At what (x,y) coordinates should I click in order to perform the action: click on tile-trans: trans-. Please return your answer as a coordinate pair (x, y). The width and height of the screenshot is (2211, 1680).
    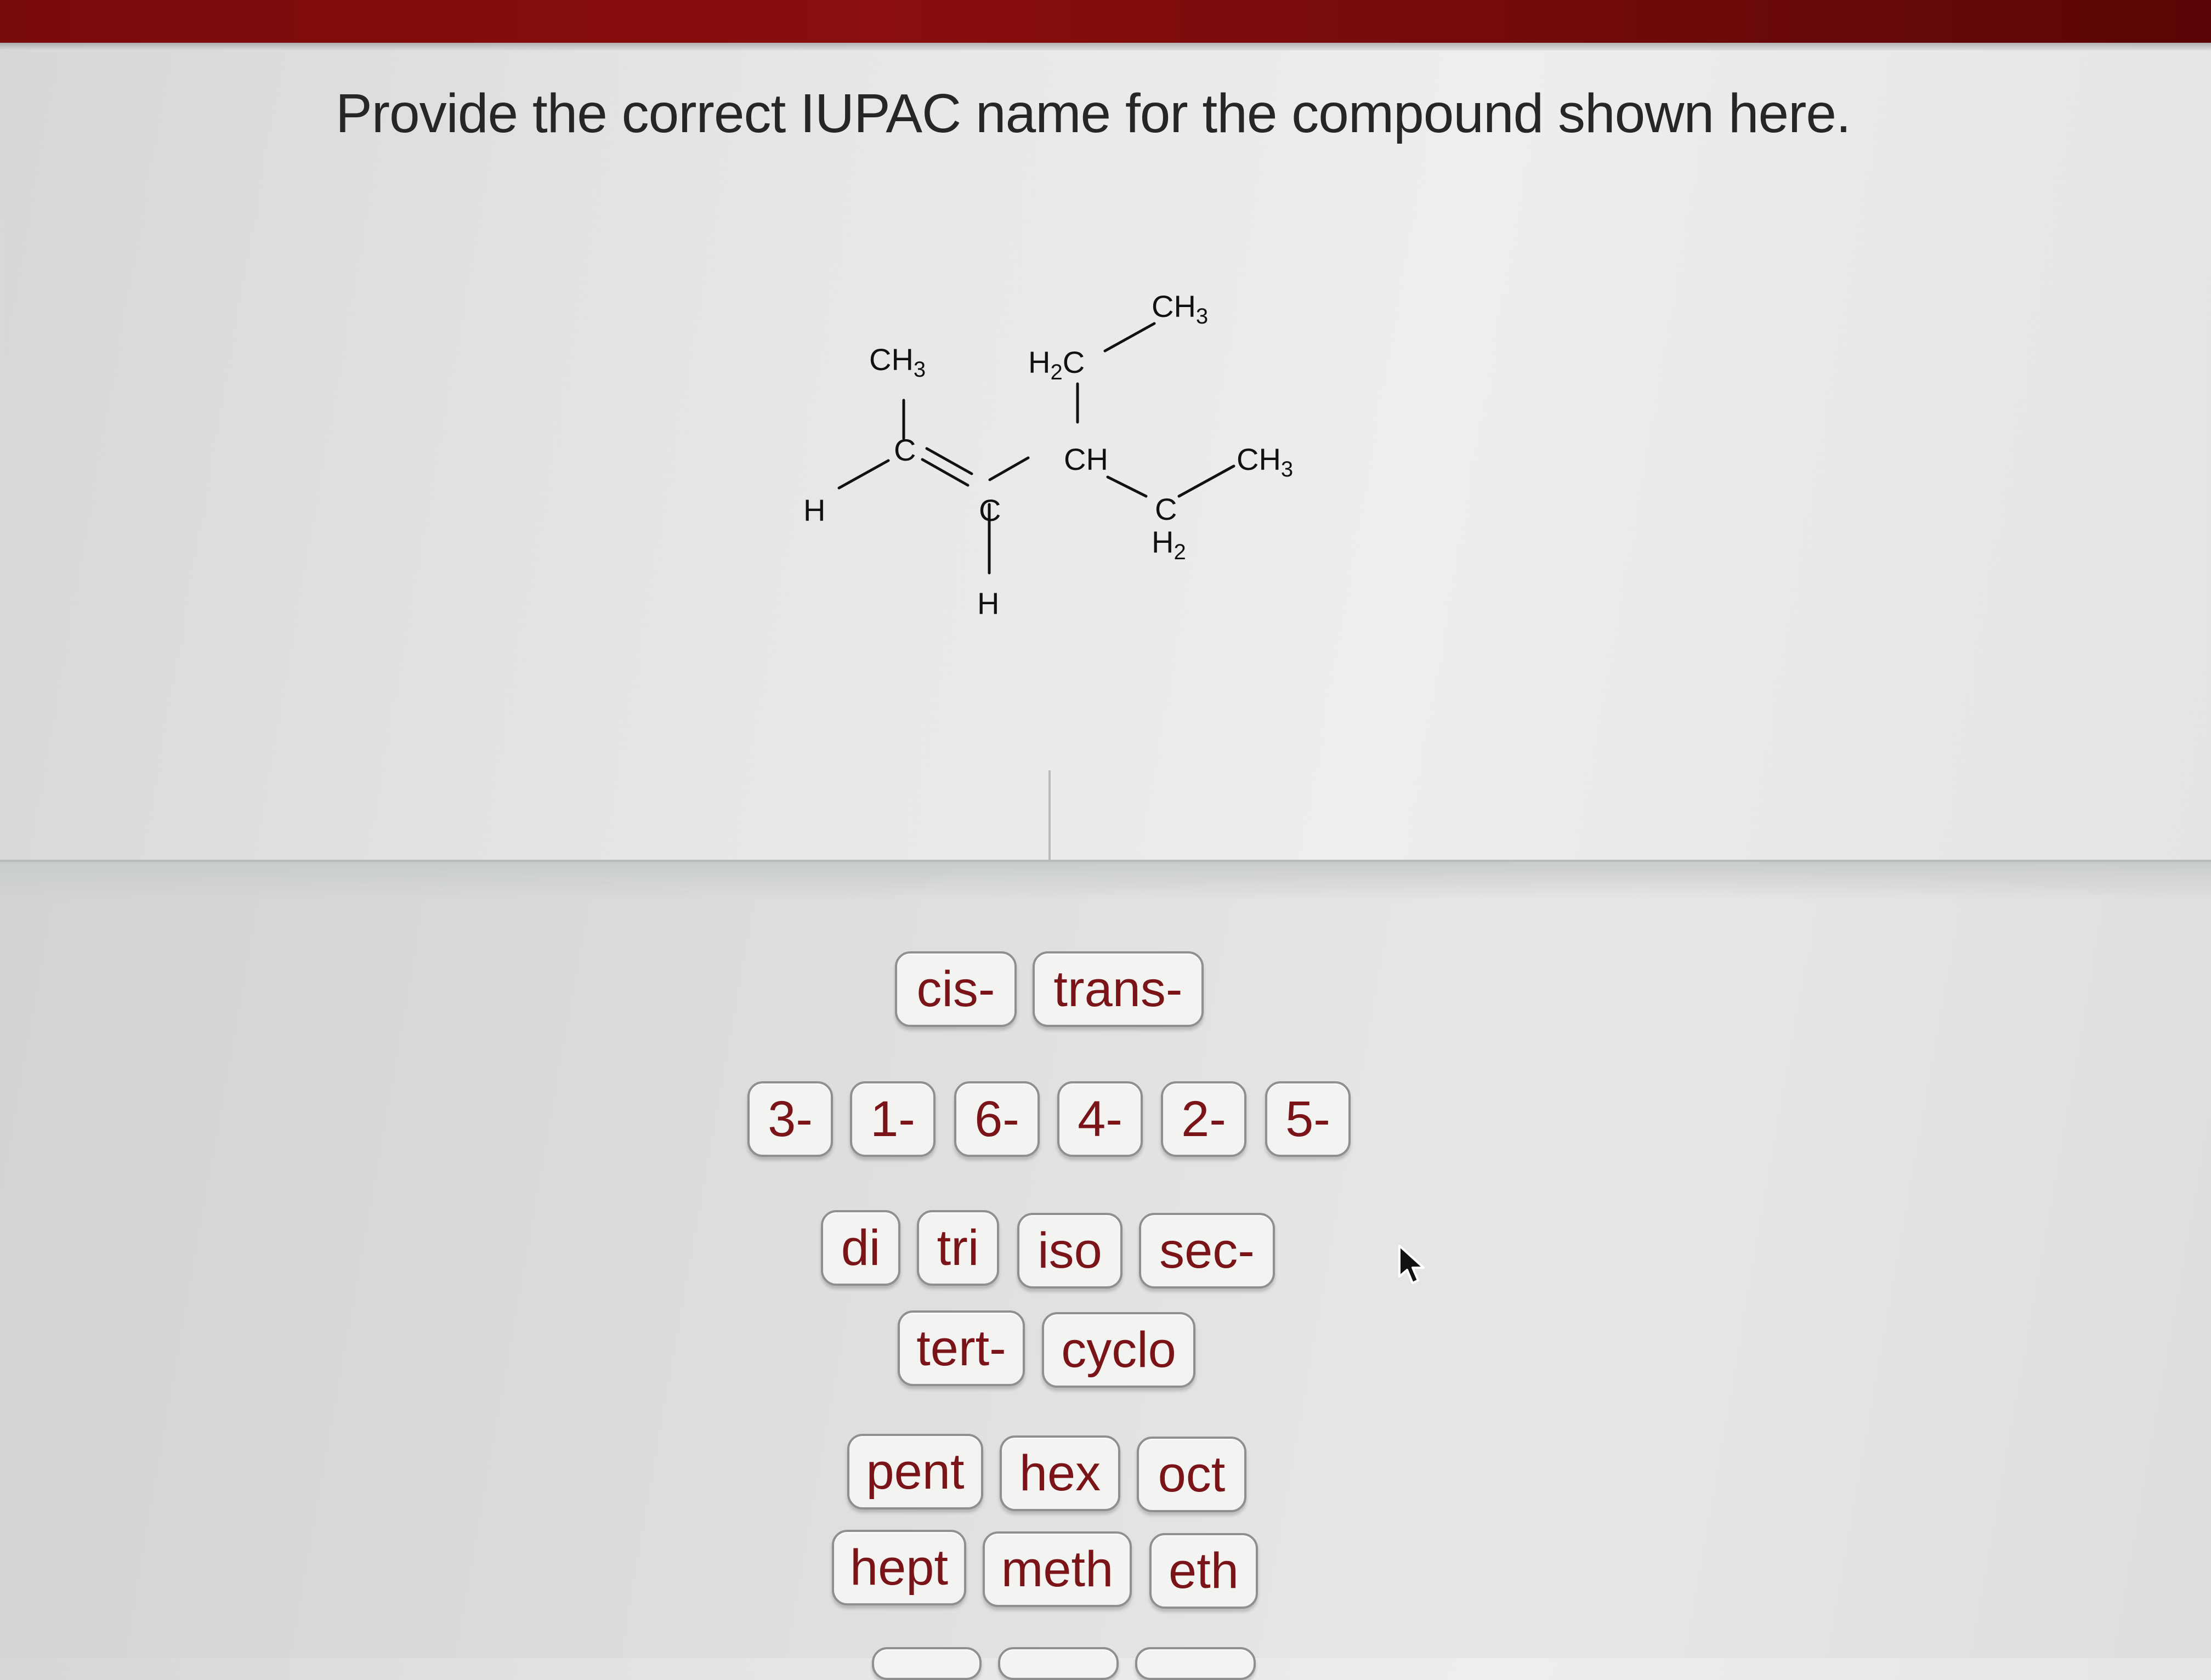
    Looking at the image, I should click on (1118, 989).